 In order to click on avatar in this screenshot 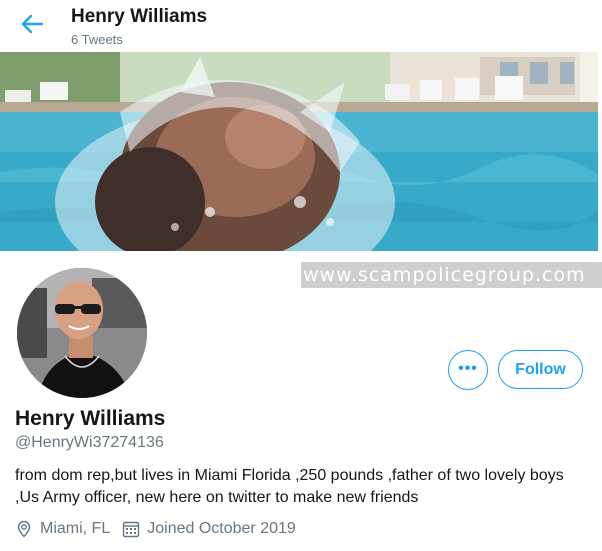, I will do `click(82, 333)`.